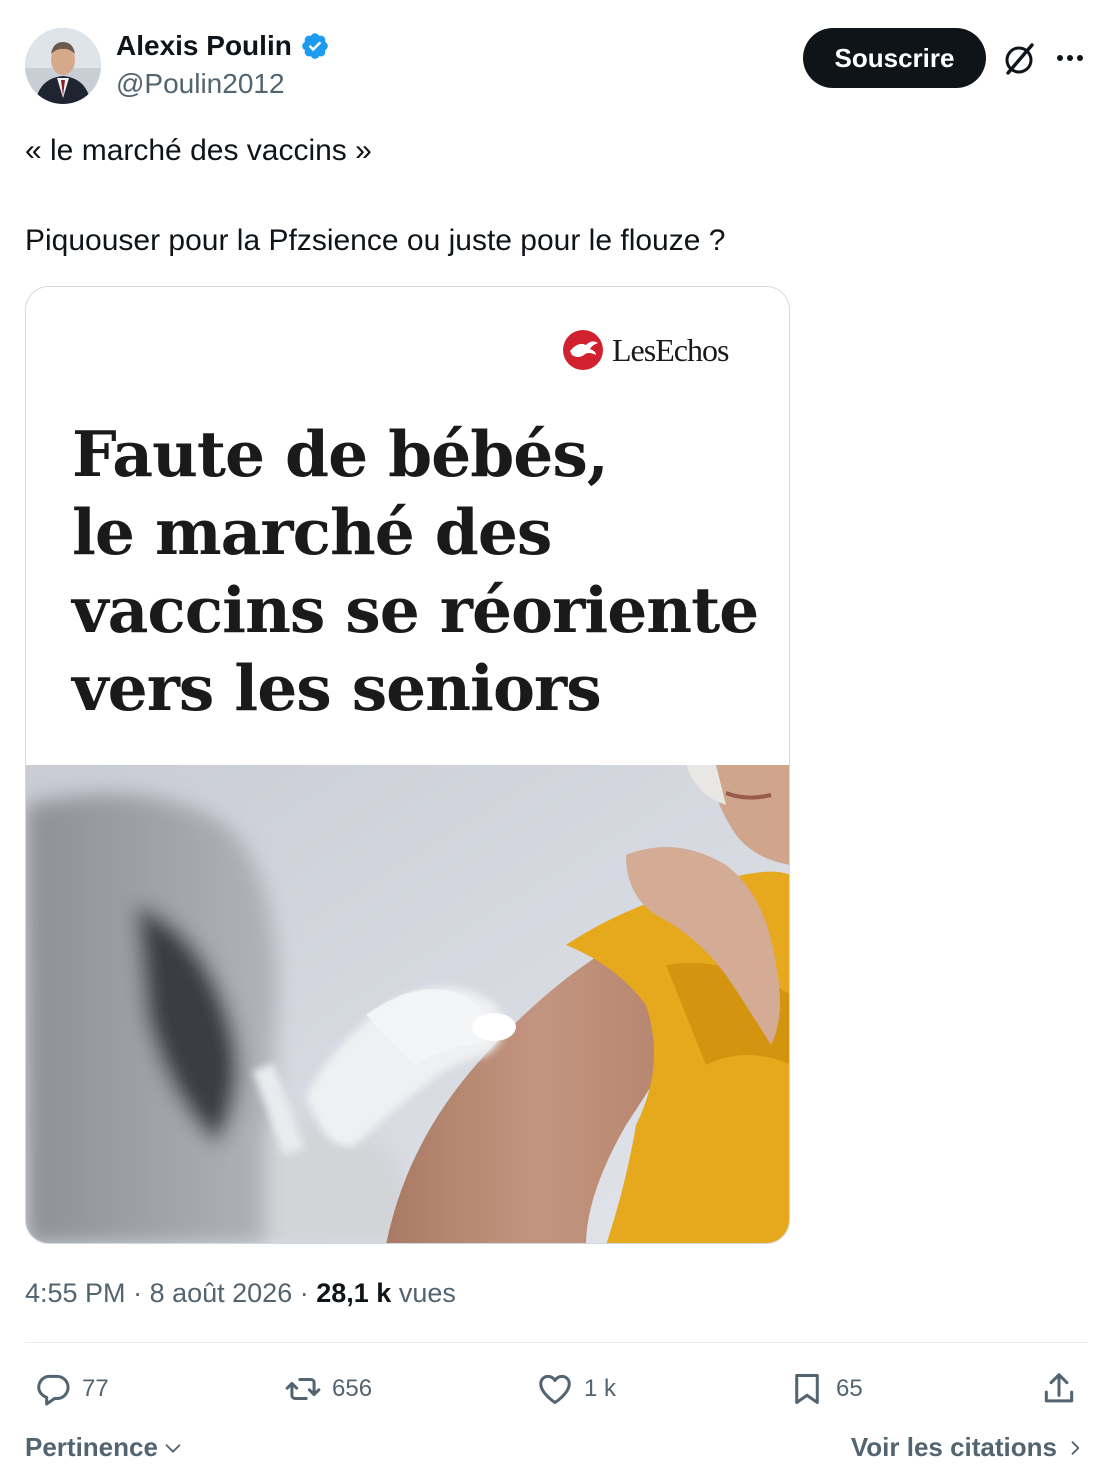 The height and width of the screenshot is (1481, 1113). Describe the element at coordinates (198, 150) in the screenshot. I see `post-text-line-1: « le marché des vaccins »` at that location.